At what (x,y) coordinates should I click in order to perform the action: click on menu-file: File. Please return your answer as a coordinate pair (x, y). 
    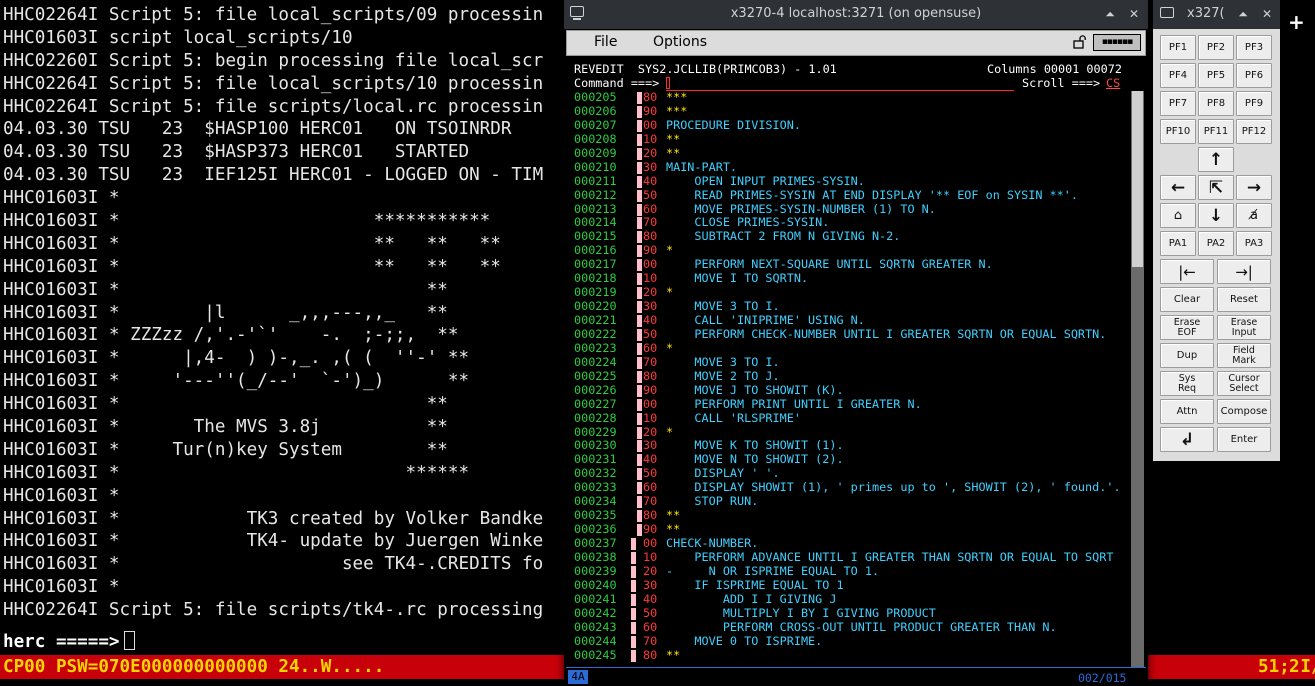
    Looking at the image, I should click on (605, 42).